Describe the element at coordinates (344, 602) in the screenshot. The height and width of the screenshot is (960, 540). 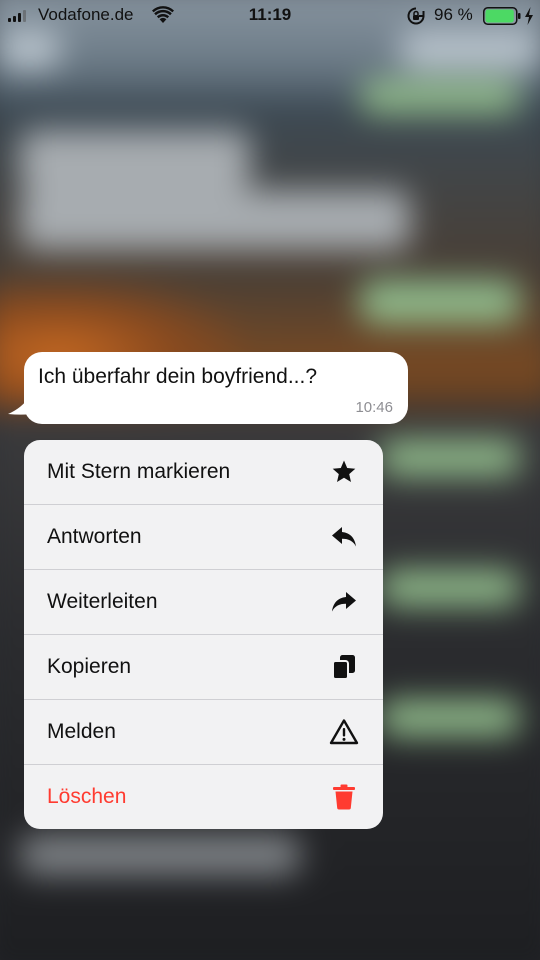
I see `forward-icon` at that location.